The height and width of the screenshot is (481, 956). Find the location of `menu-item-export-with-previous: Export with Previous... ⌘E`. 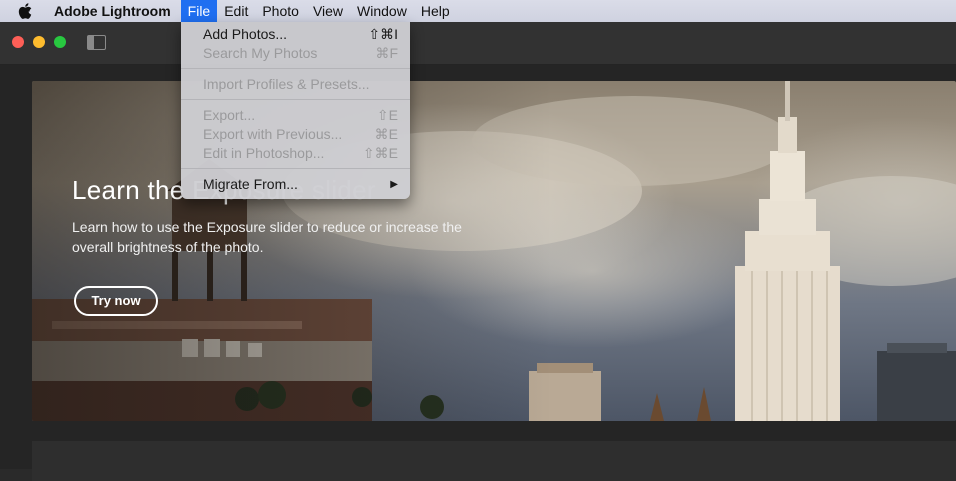

menu-item-export-with-previous: Export with Previous... ⌘E is located at coordinates (295, 134).